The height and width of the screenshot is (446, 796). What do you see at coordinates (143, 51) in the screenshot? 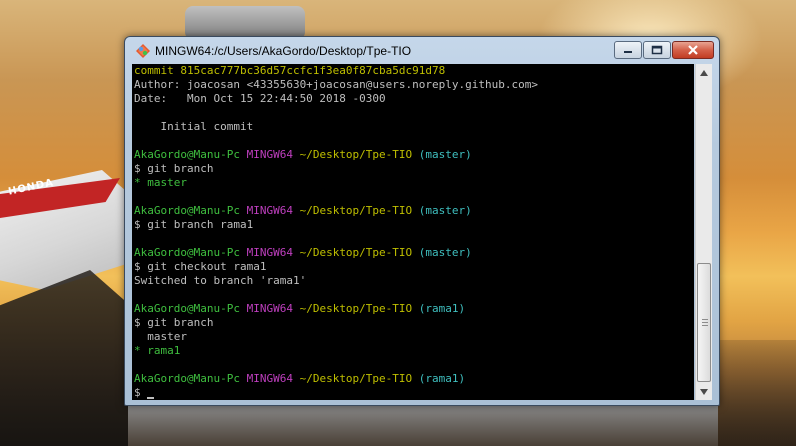
I see `git-bash-icon` at bounding box center [143, 51].